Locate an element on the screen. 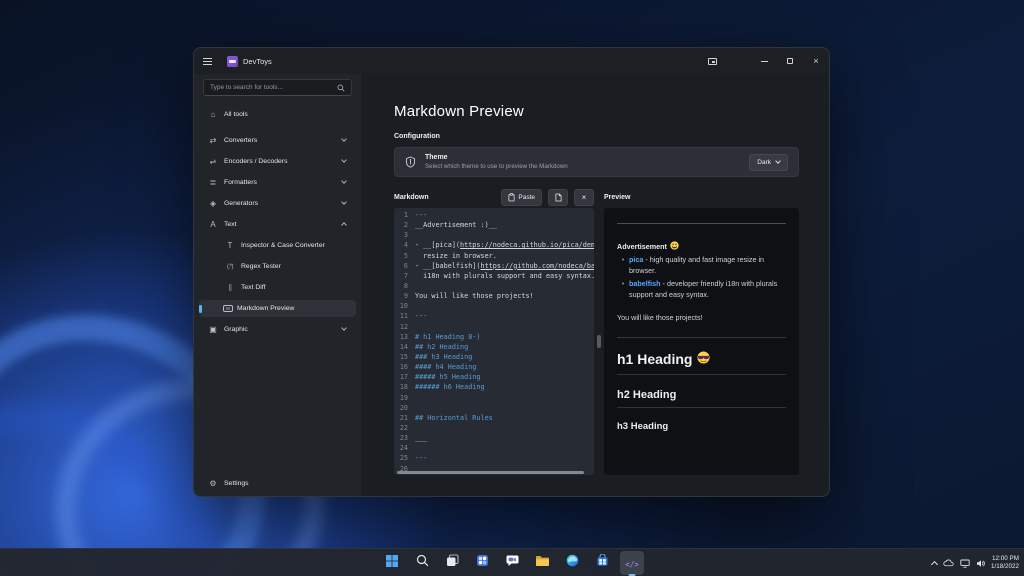  editor-line: 10 is located at coordinates (494, 306).